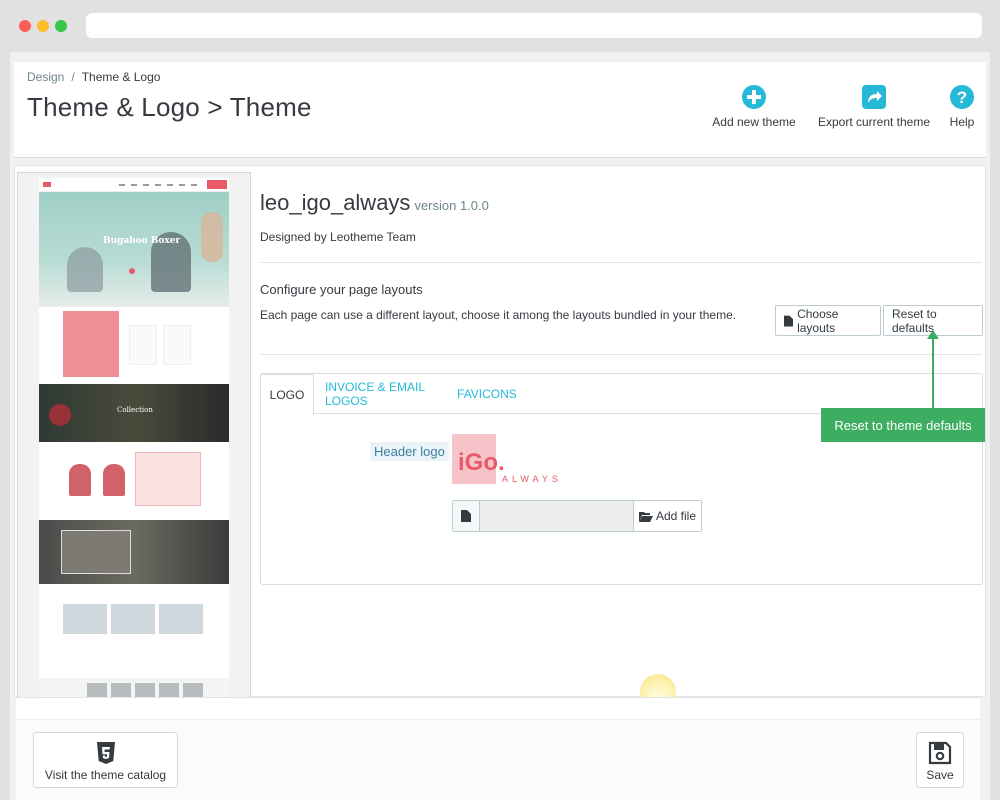 The height and width of the screenshot is (800, 1000). I want to click on breadcrumb-current: Theme & Logo, so click(121, 77).